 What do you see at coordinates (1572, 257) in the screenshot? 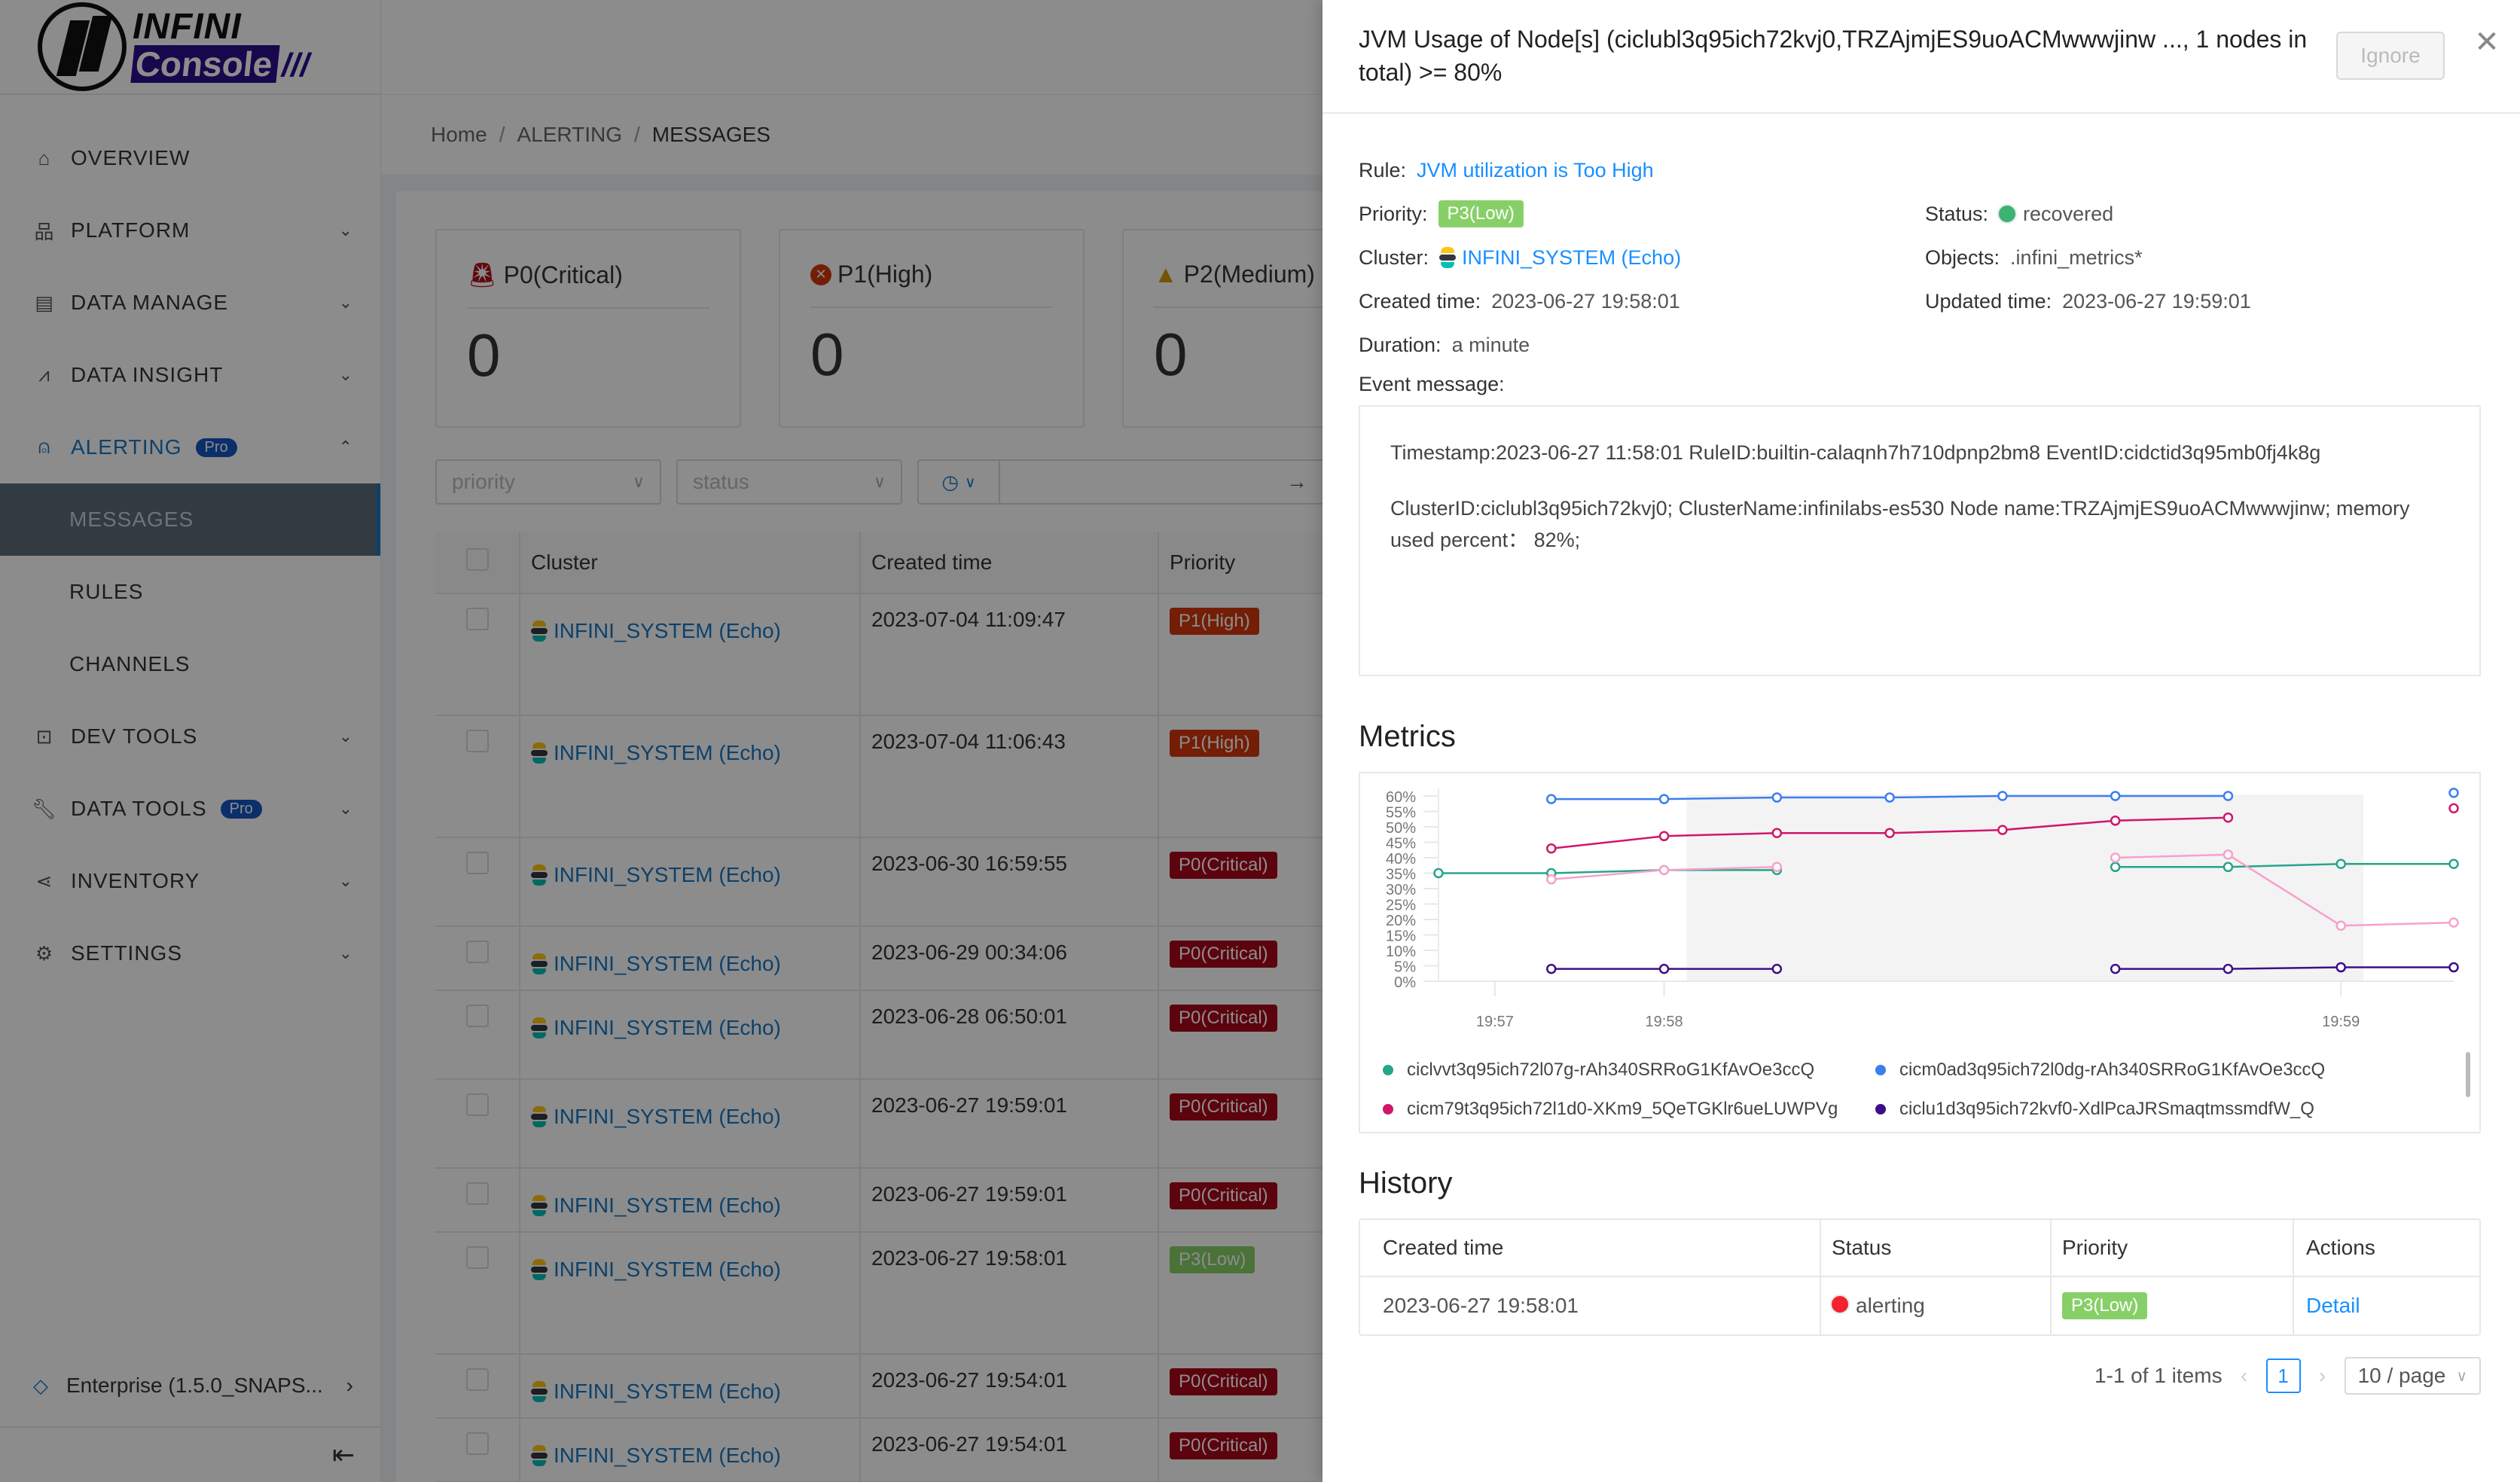
I see `cluster-name: INFINI_SYSTEM (Echo)` at bounding box center [1572, 257].